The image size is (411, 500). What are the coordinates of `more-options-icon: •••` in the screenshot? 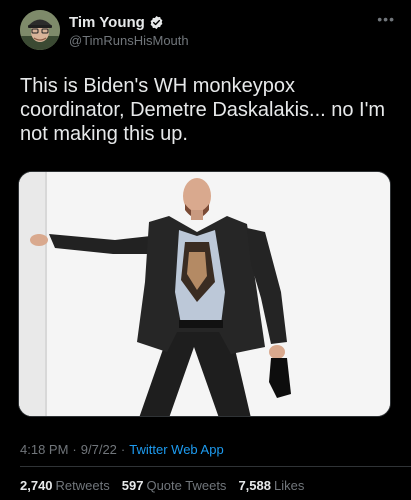 It's located at (386, 19).